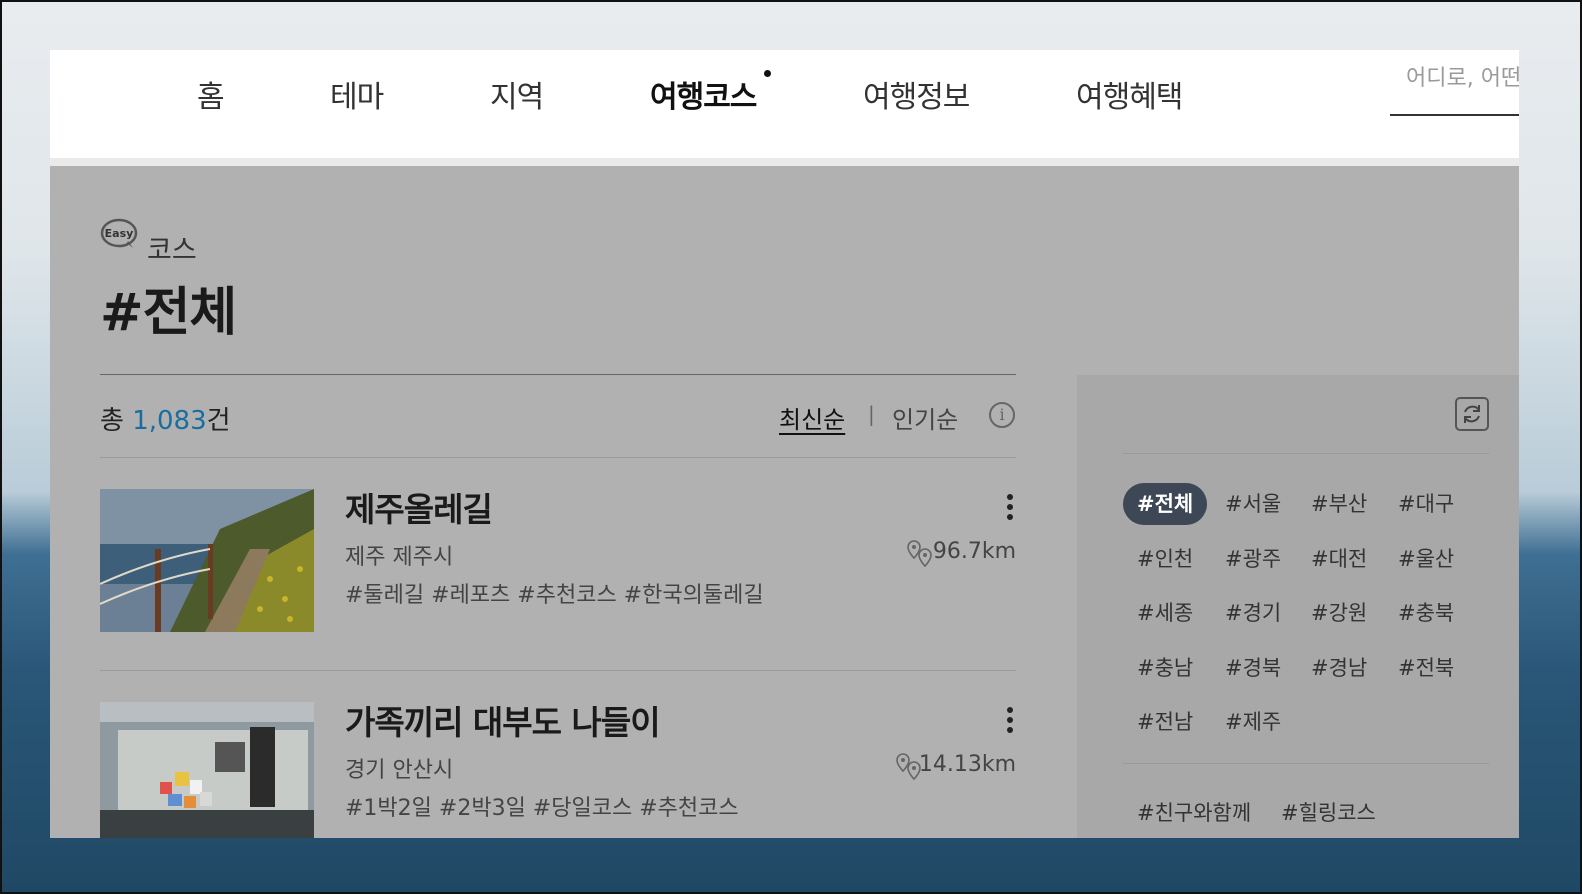  Describe the element at coordinates (916, 94) in the screenshot. I see `nav-travel-info: 여행정보` at that location.